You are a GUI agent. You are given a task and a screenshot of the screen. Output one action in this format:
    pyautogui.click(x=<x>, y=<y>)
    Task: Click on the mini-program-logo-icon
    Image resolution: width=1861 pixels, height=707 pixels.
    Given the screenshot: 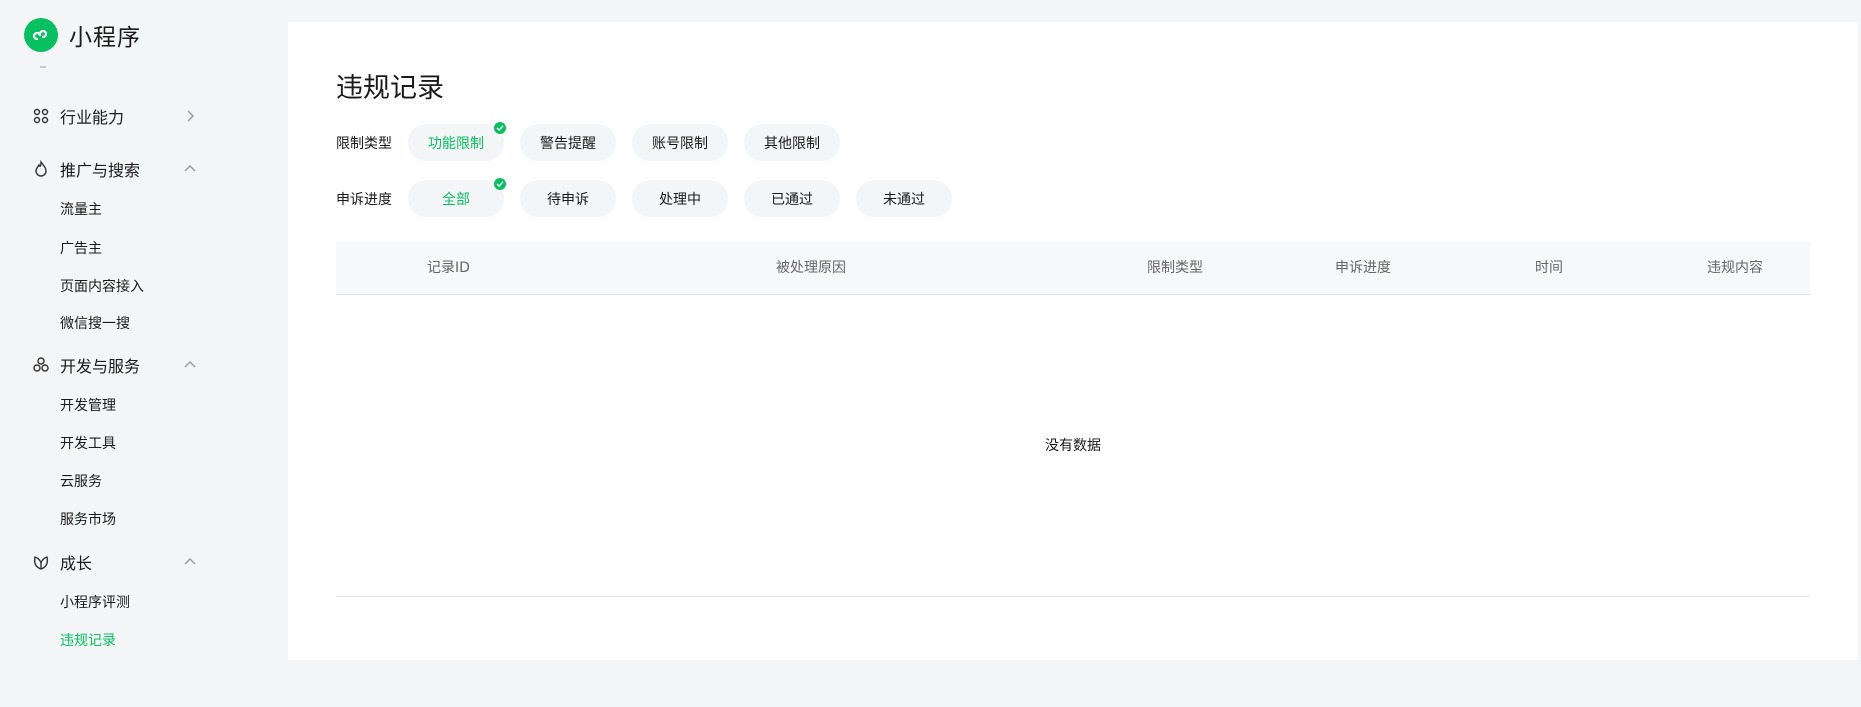 What is the action you would take?
    pyautogui.click(x=41, y=35)
    